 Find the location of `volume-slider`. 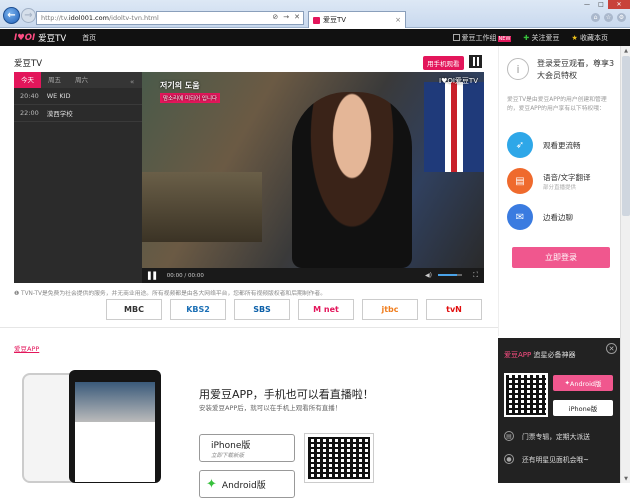

volume-slider is located at coordinates (450, 275).